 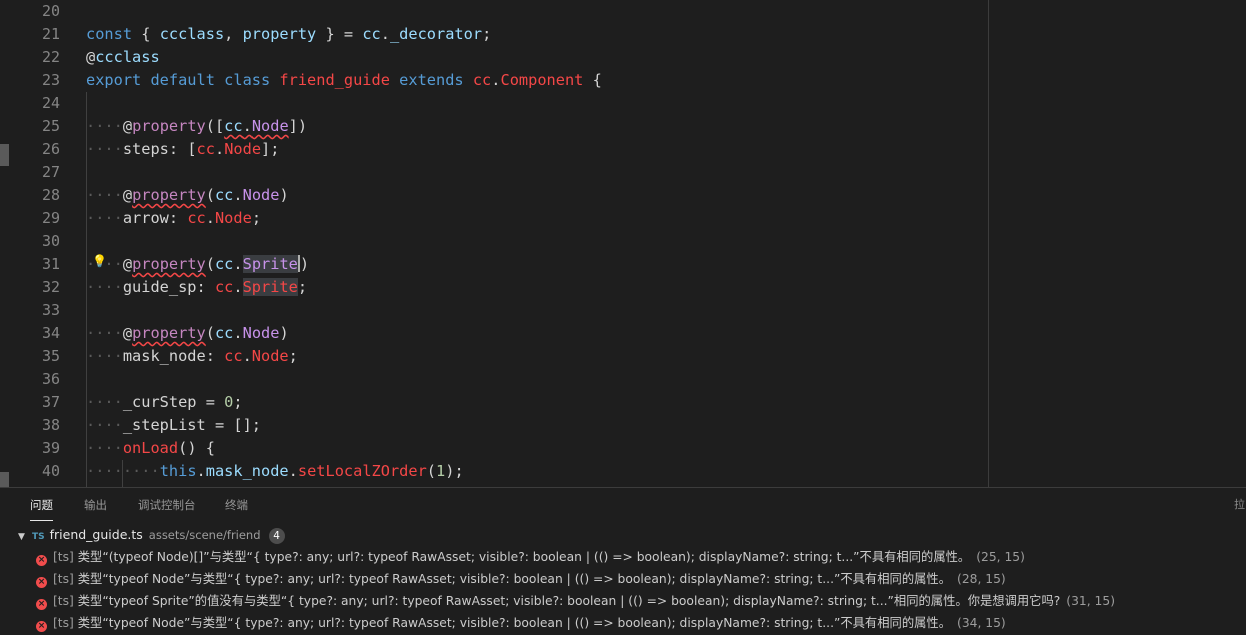 I want to click on code-token: );, so click(x=454, y=471).